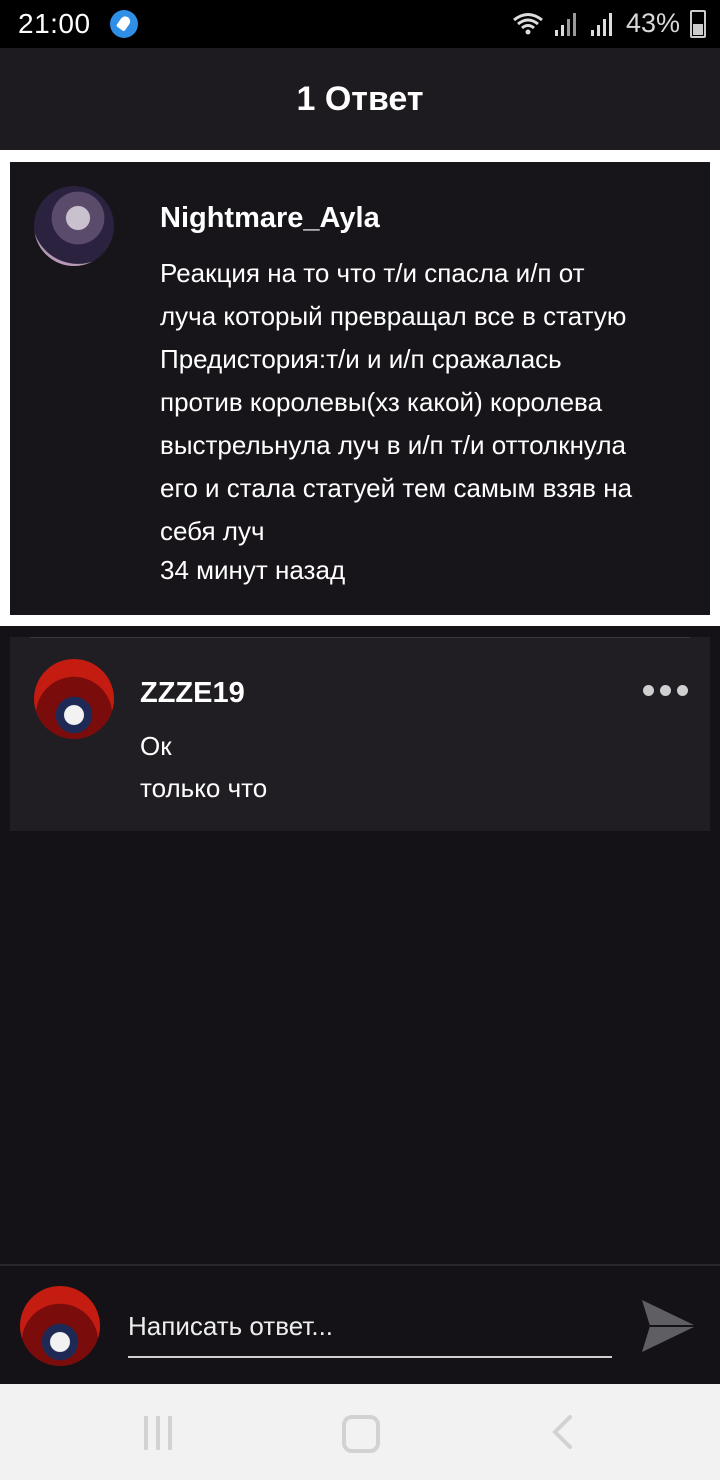  I want to click on status-time: 21:00, so click(54, 23).